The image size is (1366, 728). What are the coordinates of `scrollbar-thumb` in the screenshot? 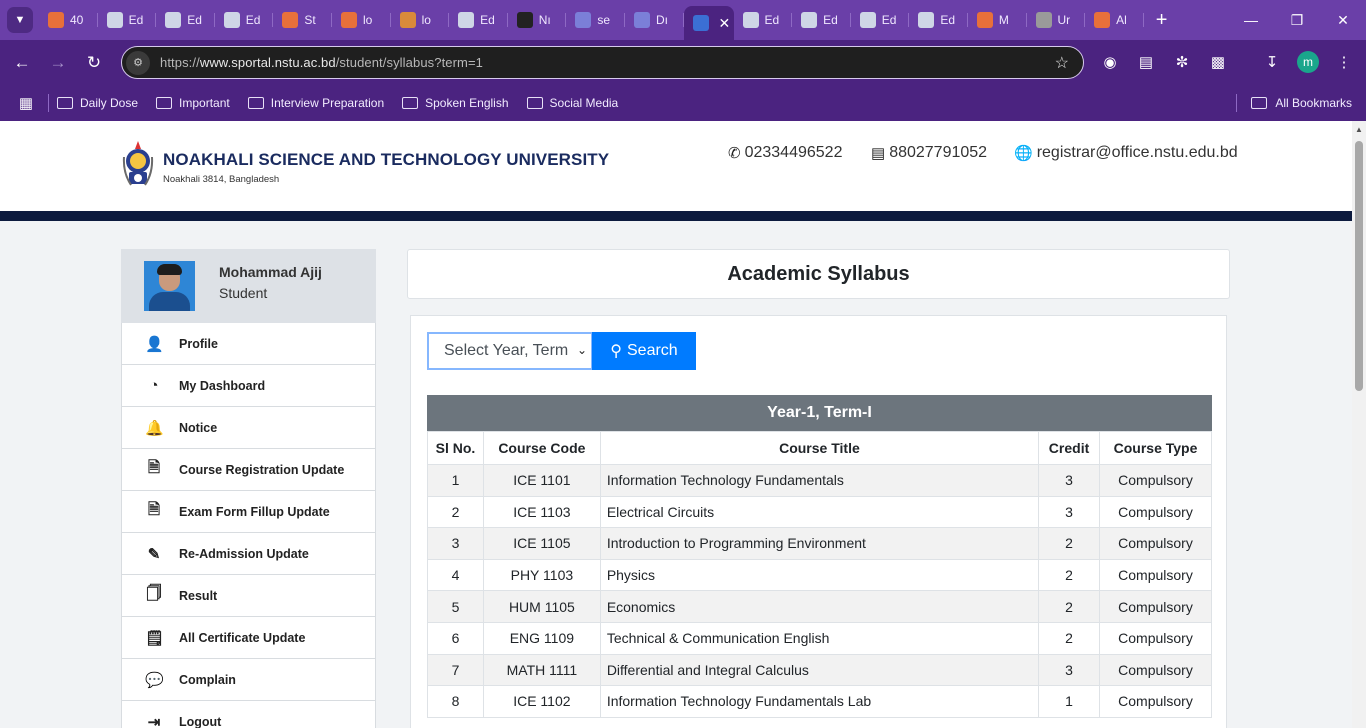 It's located at (1359, 266).